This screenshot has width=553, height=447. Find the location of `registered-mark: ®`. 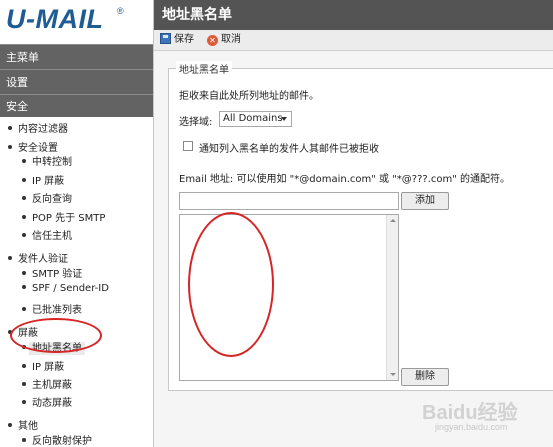

registered-mark: ® is located at coordinates (120, 11).